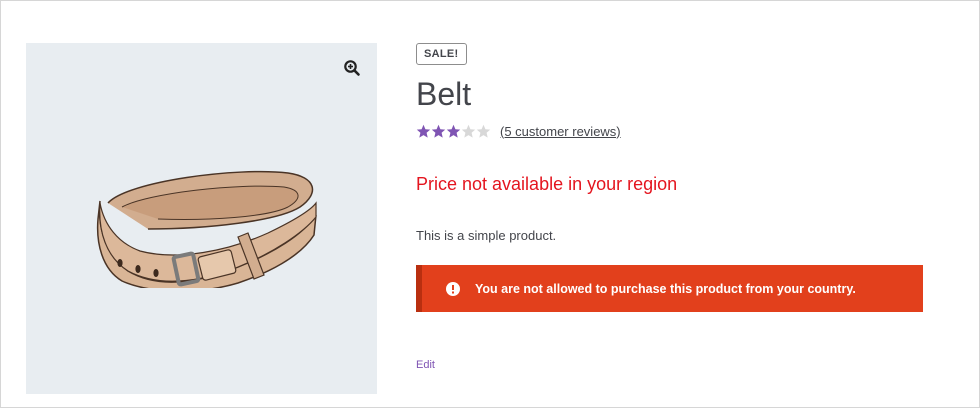 The width and height of the screenshot is (980, 408). Describe the element at coordinates (444, 94) in the screenshot. I see `product-title: Belt` at that location.